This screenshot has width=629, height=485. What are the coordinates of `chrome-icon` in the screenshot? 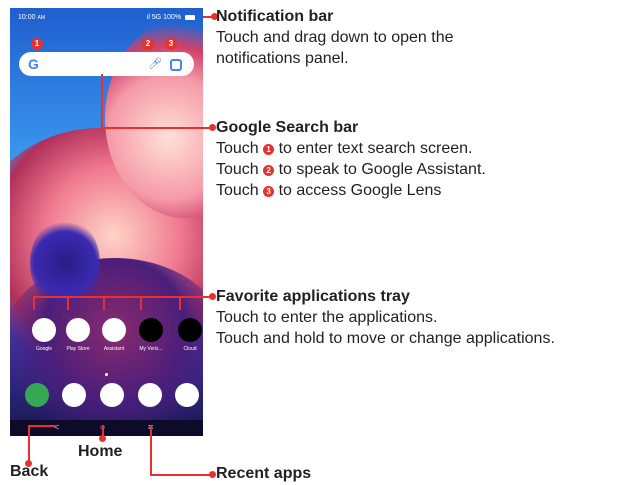 It's located at (112, 395).